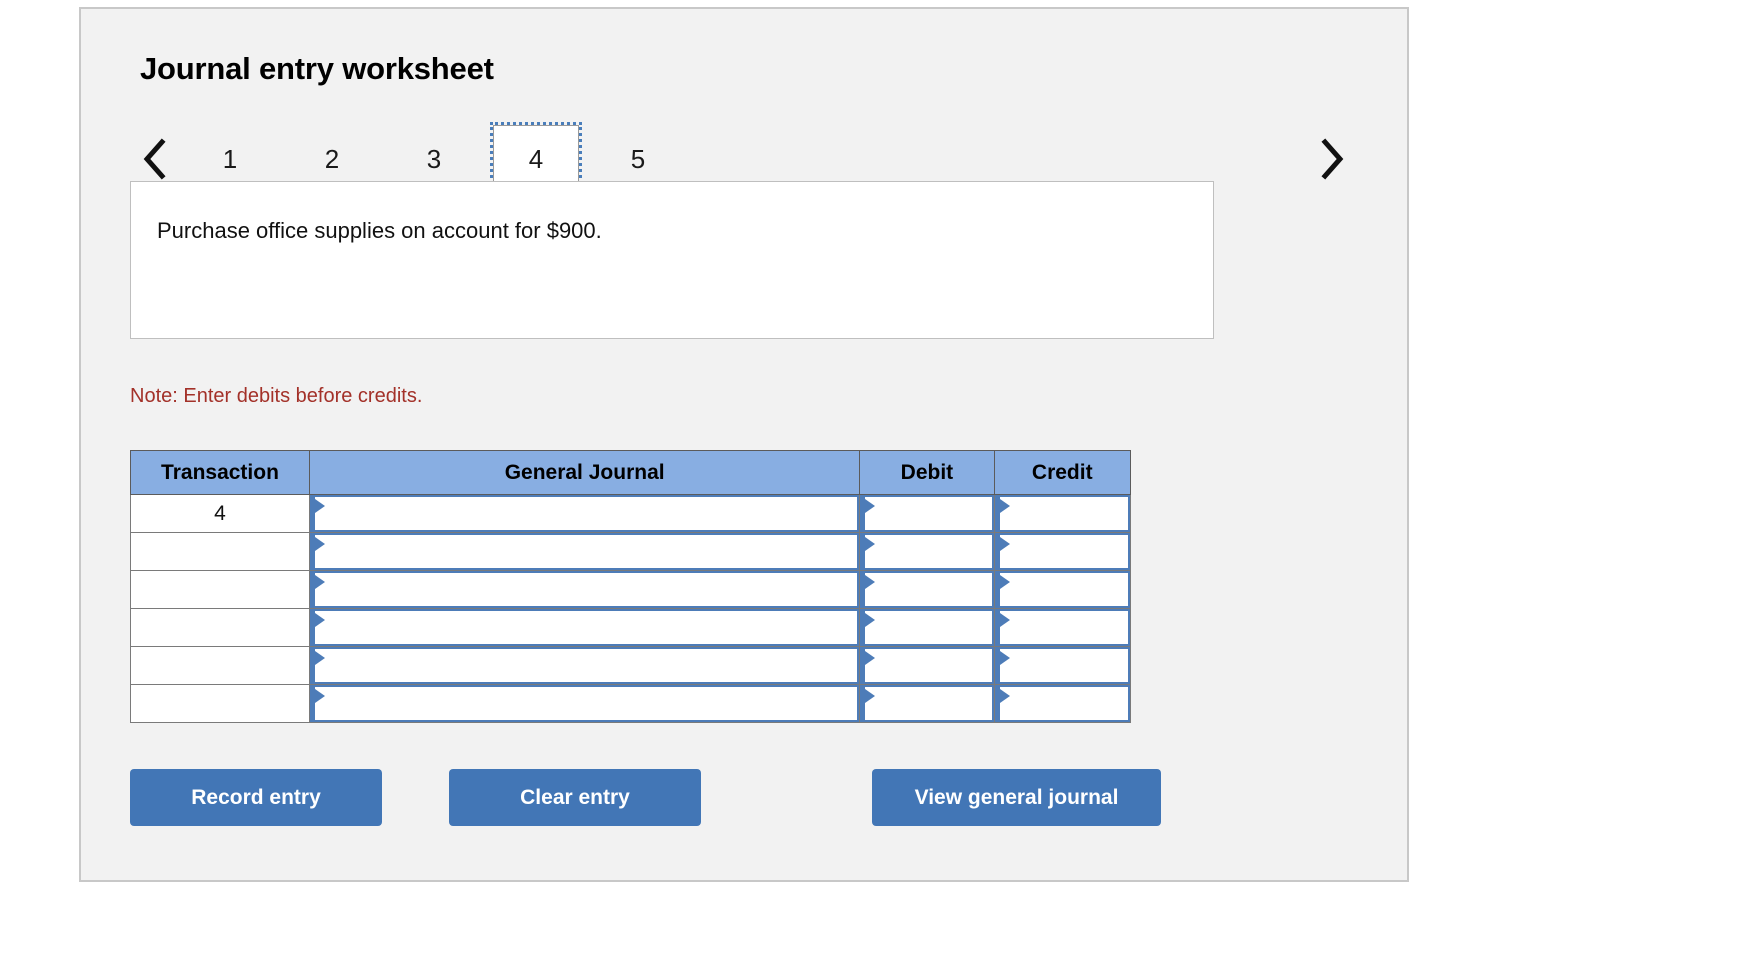  What do you see at coordinates (927, 472) in the screenshot?
I see `column-header-debit: Debit` at bounding box center [927, 472].